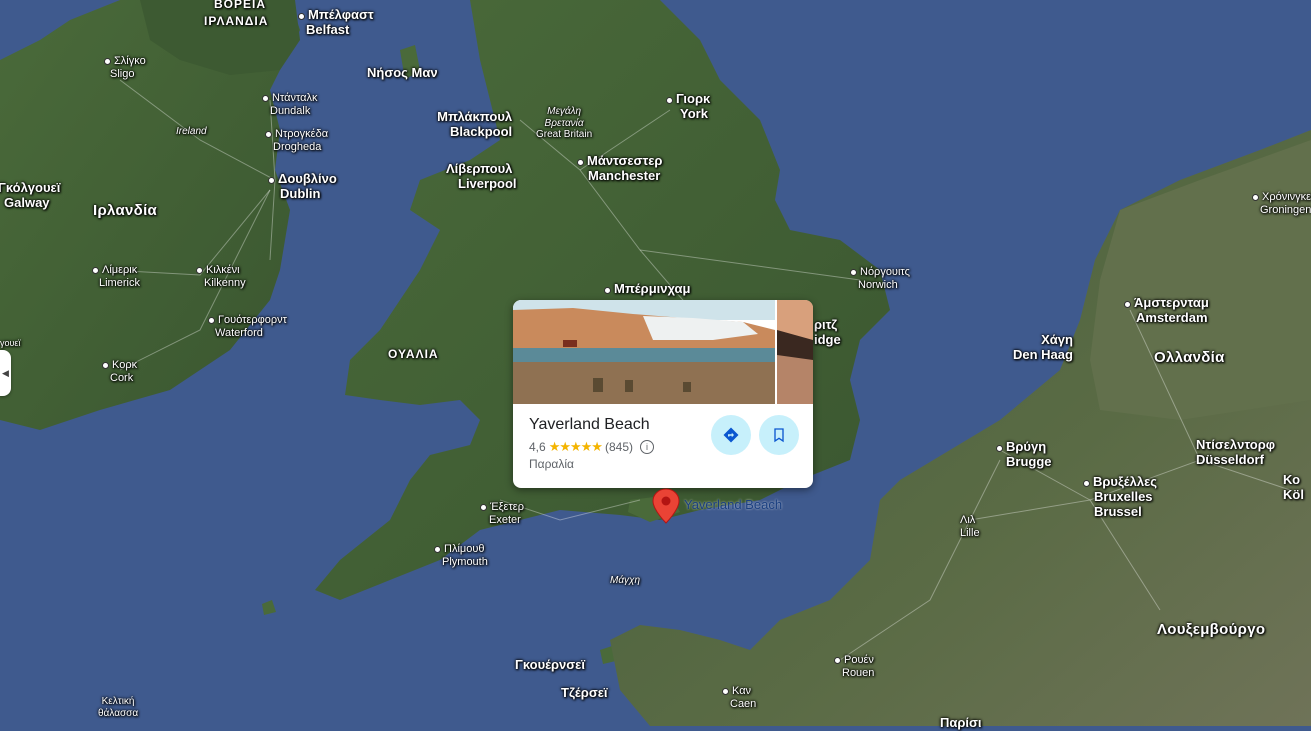 The height and width of the screenshot is (731, 1311). I want to click on label-galway: Γκόλγουεϊ Galway, so click(30, 195).